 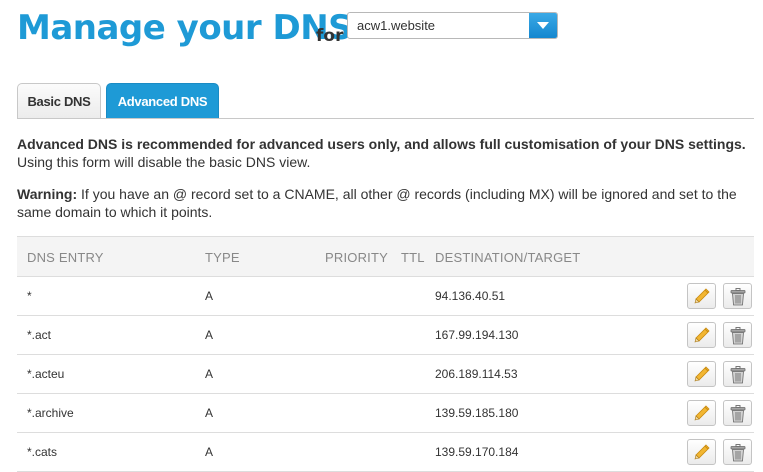 I want to click on table-row: *.acteu A 206.189.114.53, so click(x=385, y=374).